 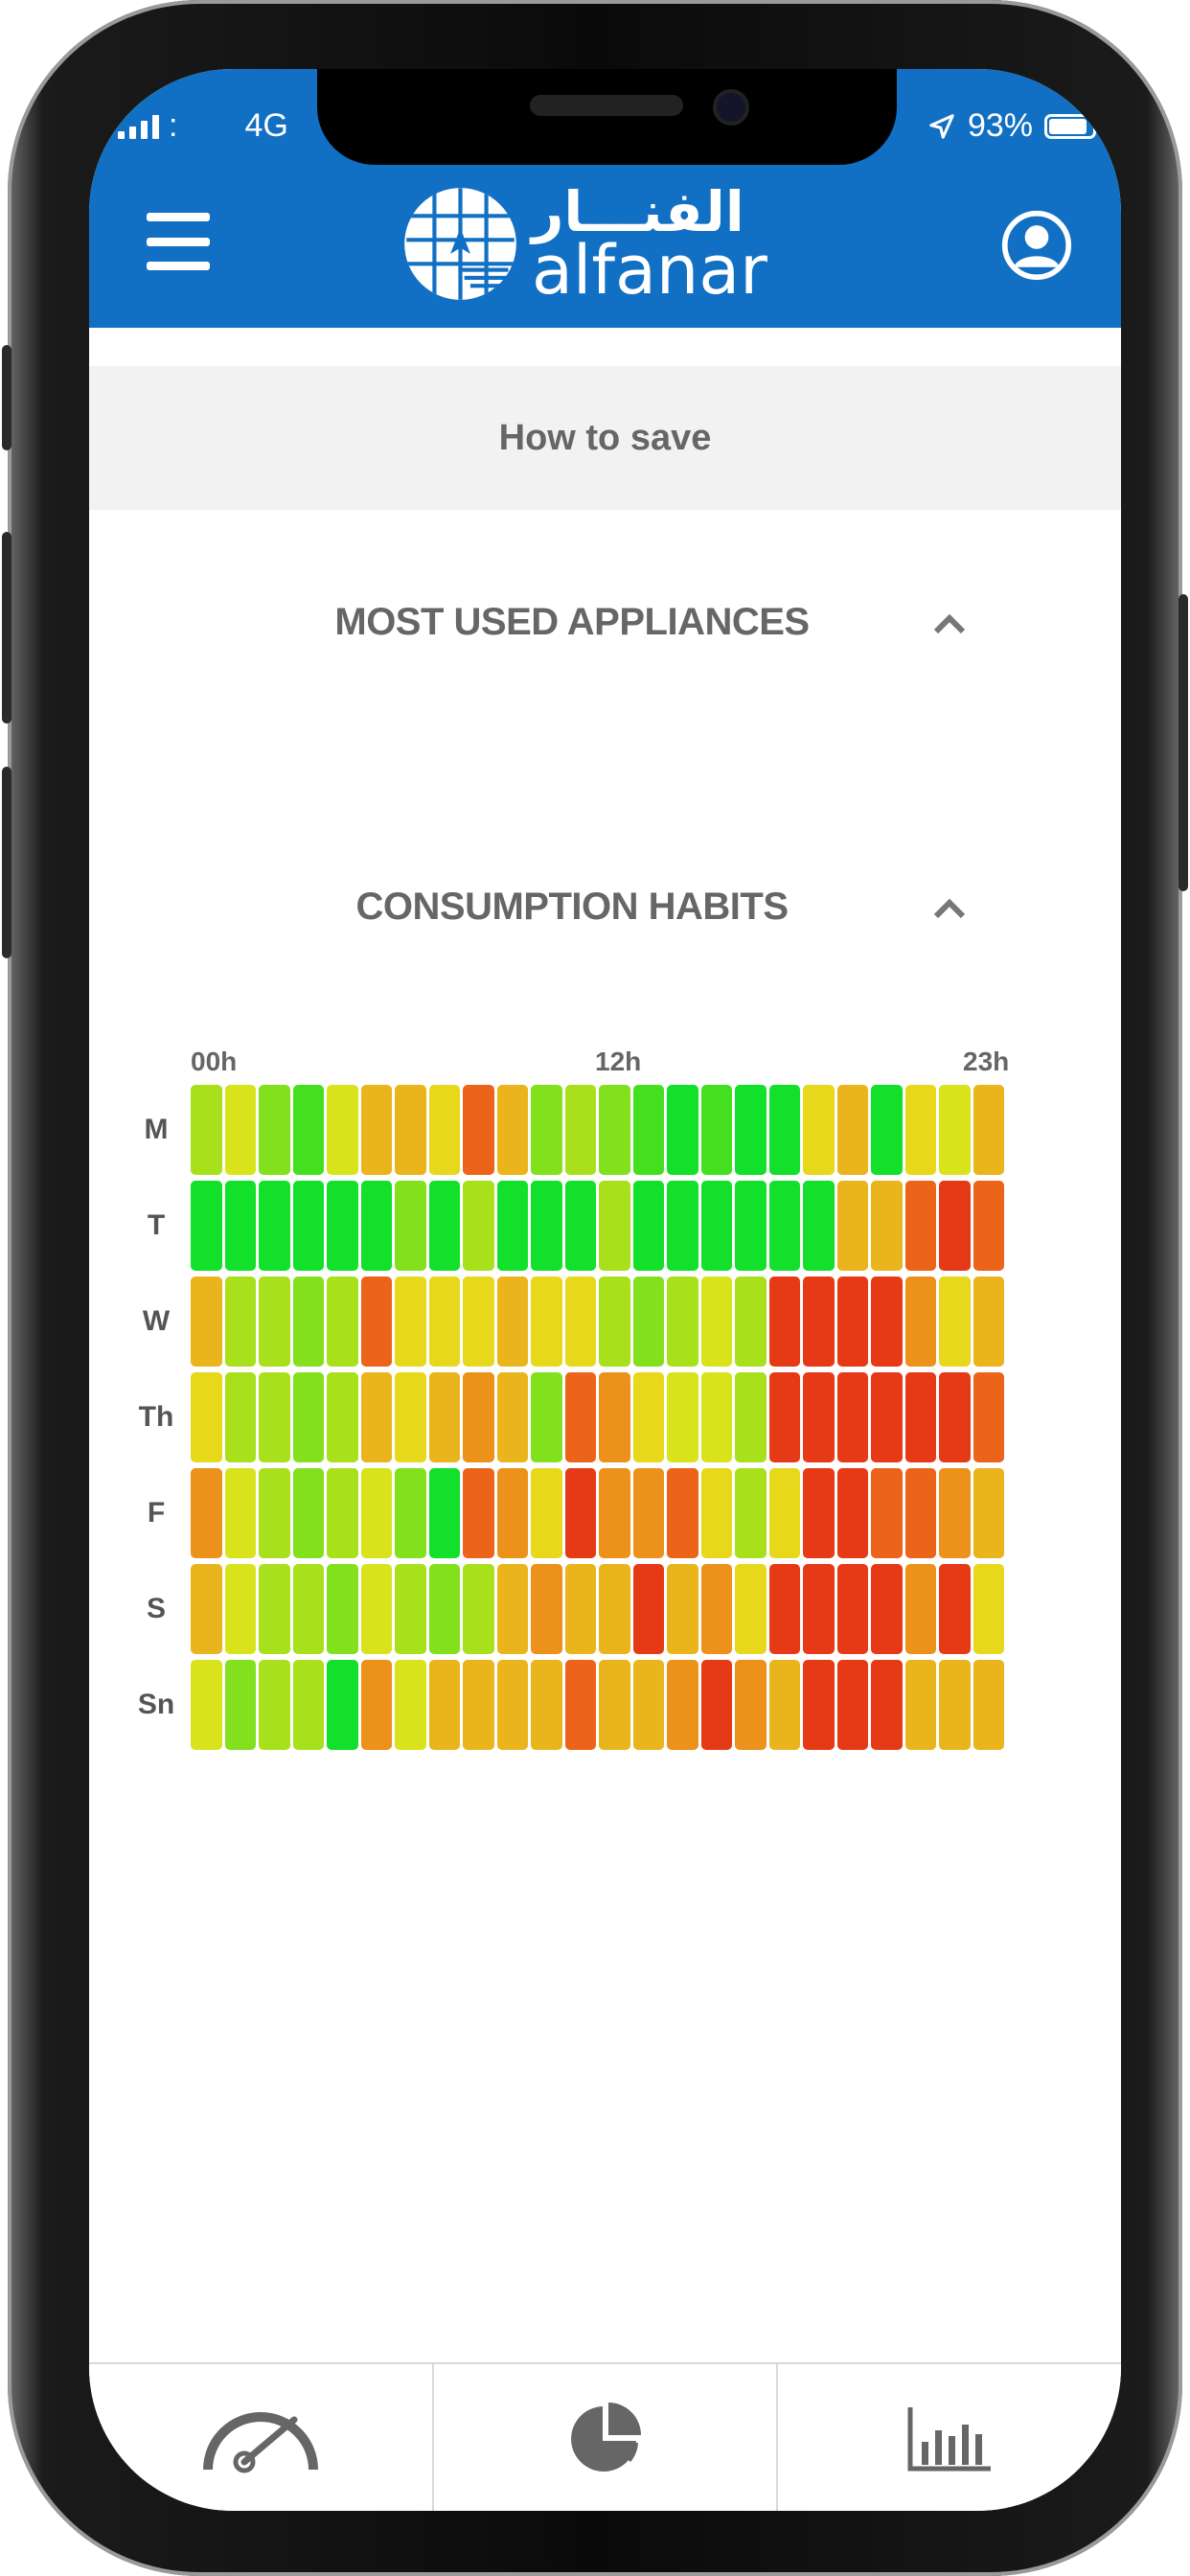 I want to click on hour-label: 00h, so click(x=214, y=1061).